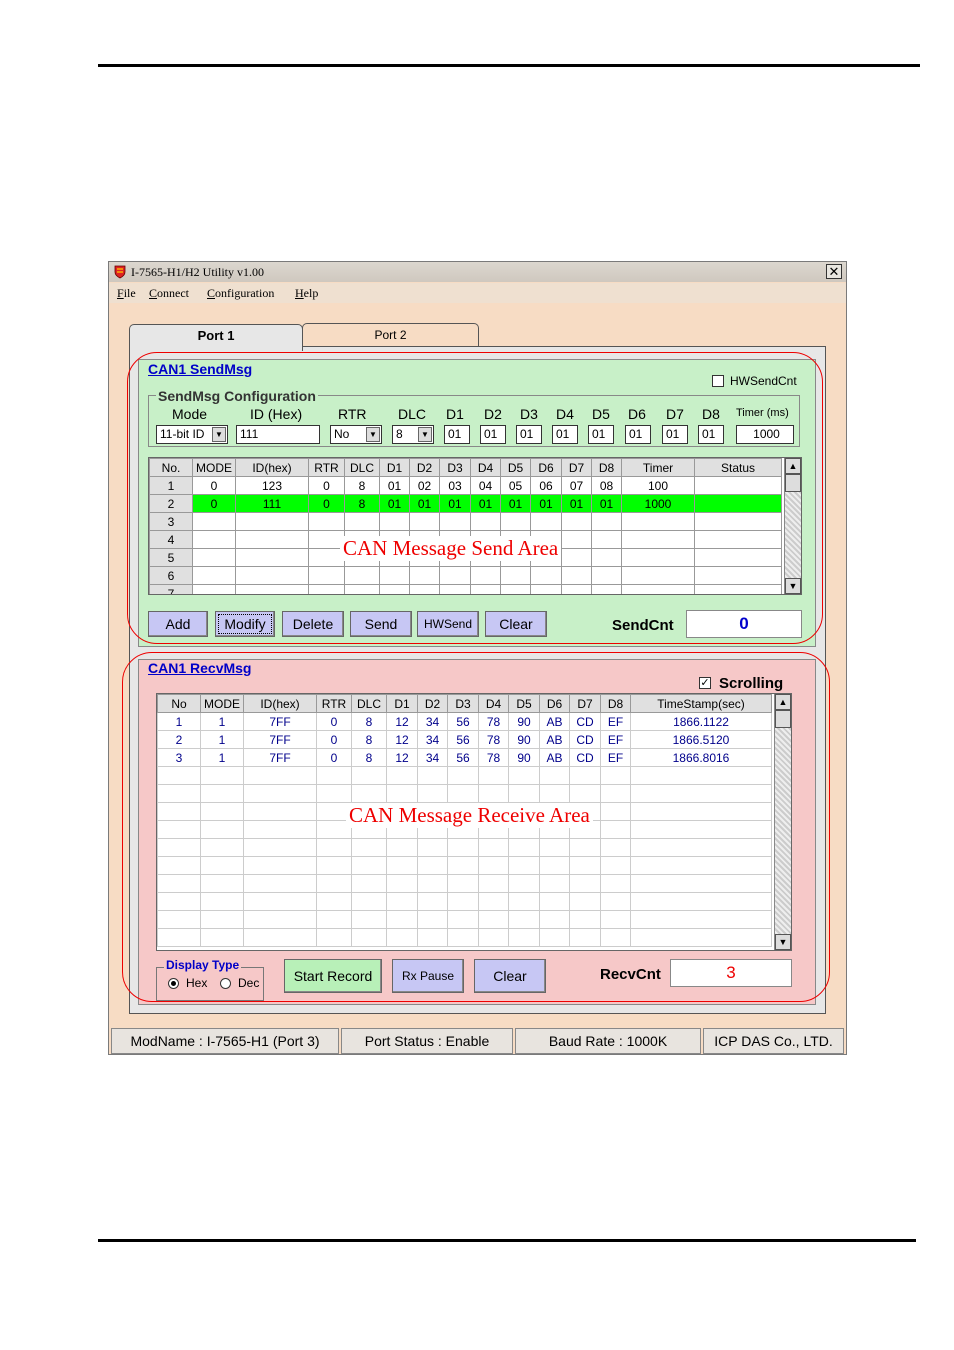  Describe the element at coordinates (197, 272) in the screenshot. I see `window-title: I-7565-H1/H2 Utility v1.00` at that location.